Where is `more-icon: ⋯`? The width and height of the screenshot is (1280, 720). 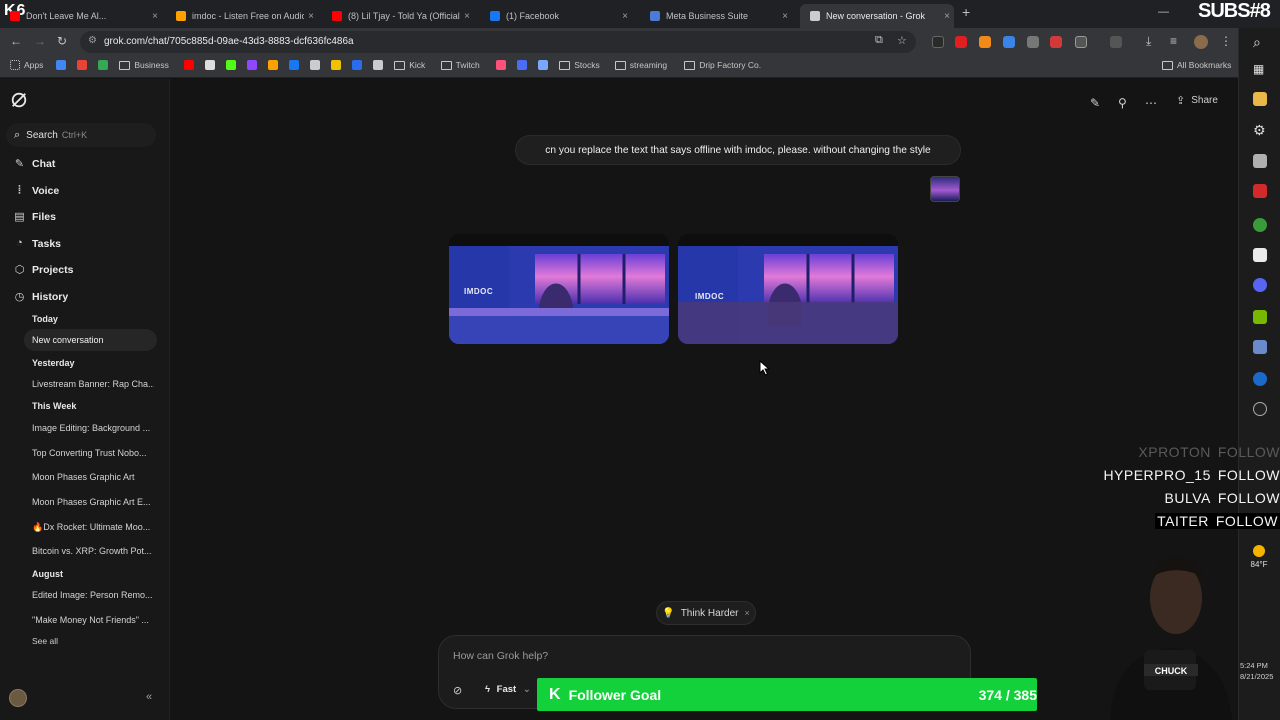 more-icon: ⋯ is located at coordinates (1151, 103).